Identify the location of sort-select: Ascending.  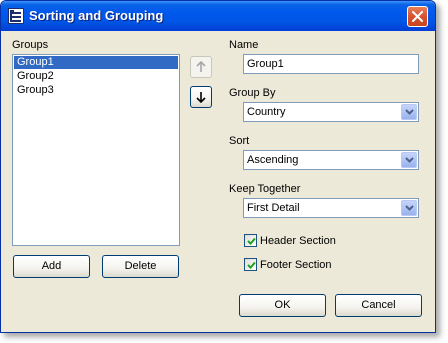
(331, 160).